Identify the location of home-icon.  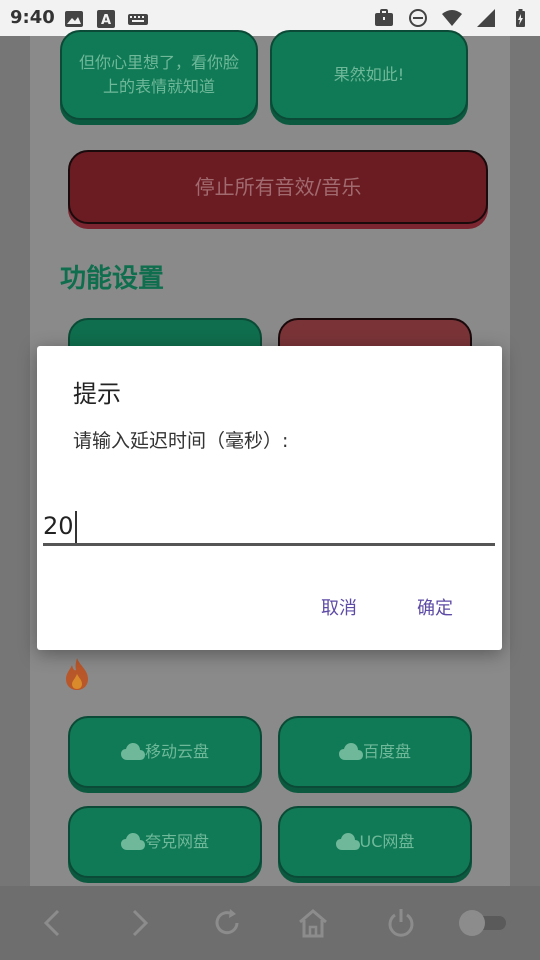
(313, 923).